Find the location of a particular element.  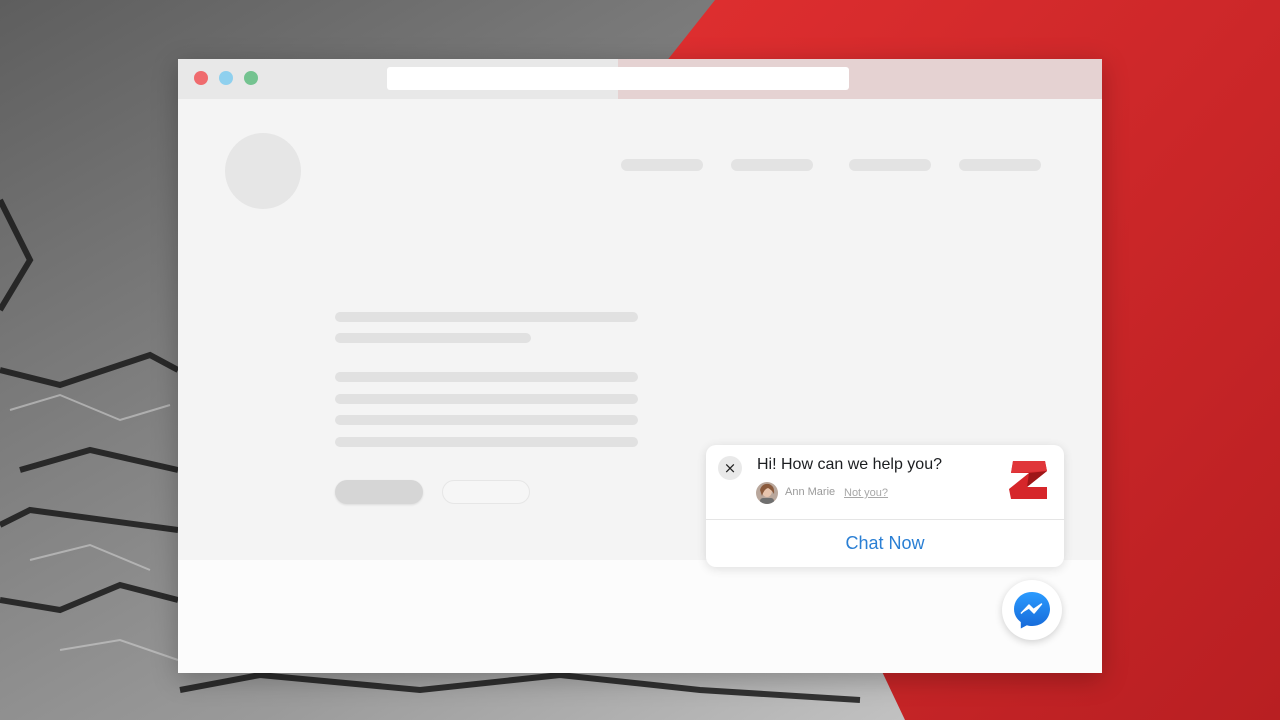

primary-button-placeholder is located at coordinates (379, 492).